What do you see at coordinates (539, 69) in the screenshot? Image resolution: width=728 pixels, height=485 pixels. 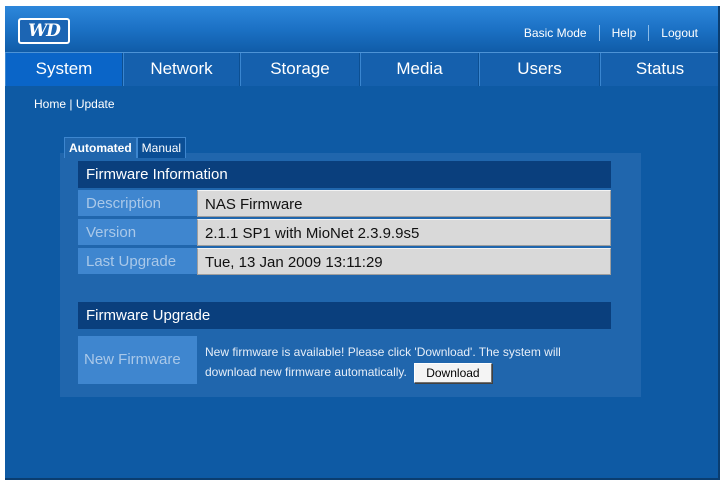 I see `tab-users: Users` at bounding box center [539, 69].